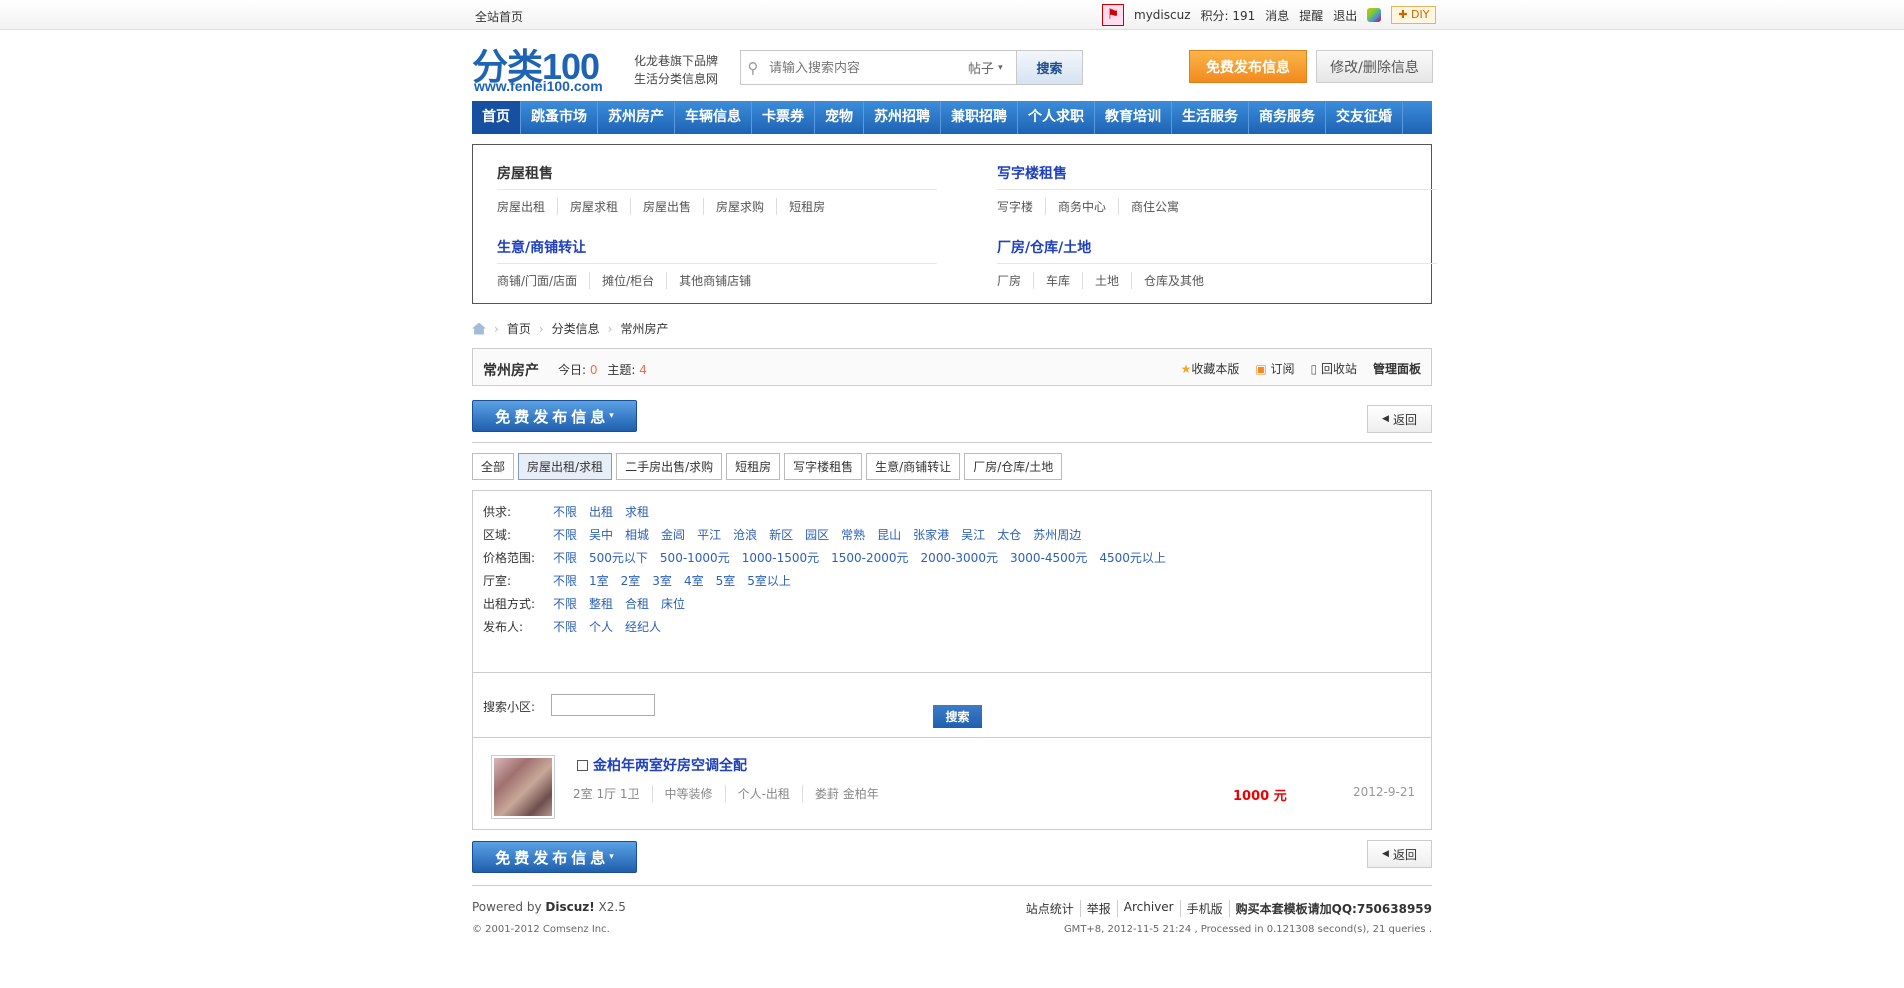  Describe the element at coordinates (1274, 368) in the screenshot. I see `subscribe-button: ▣ 订阅` at that location.